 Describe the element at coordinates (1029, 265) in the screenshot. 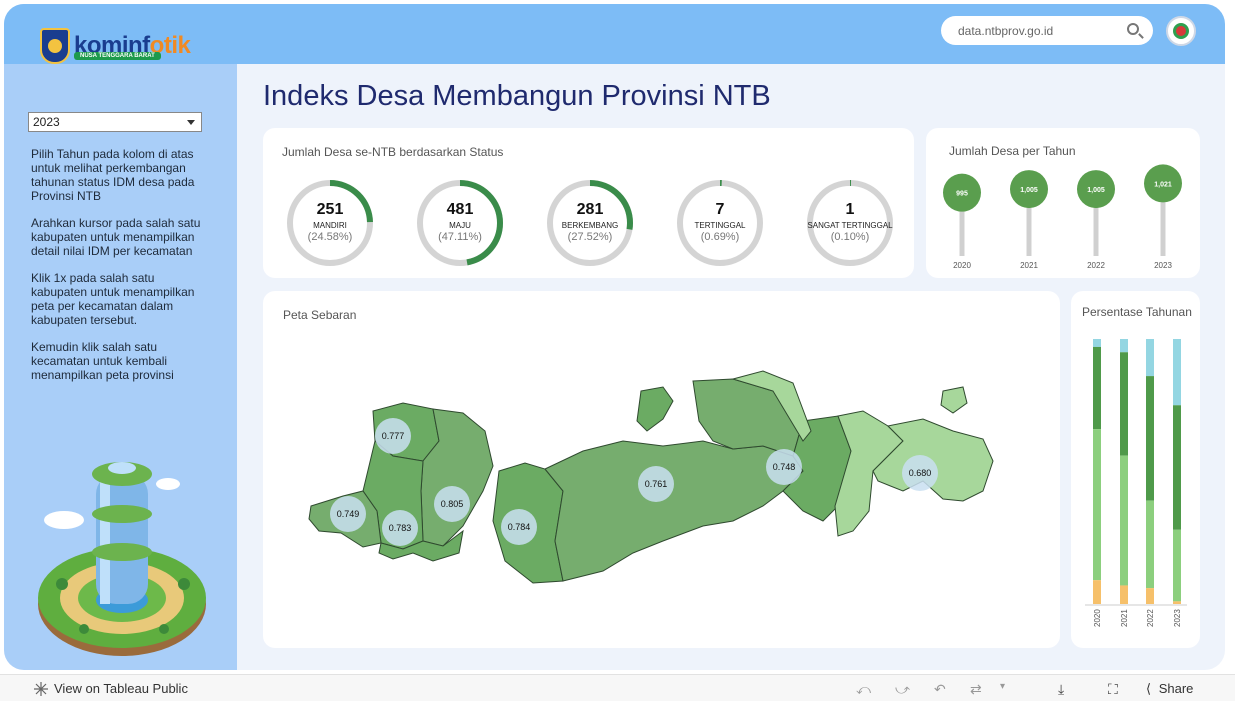

I see `lollipop-year-label: 2021` at that location.